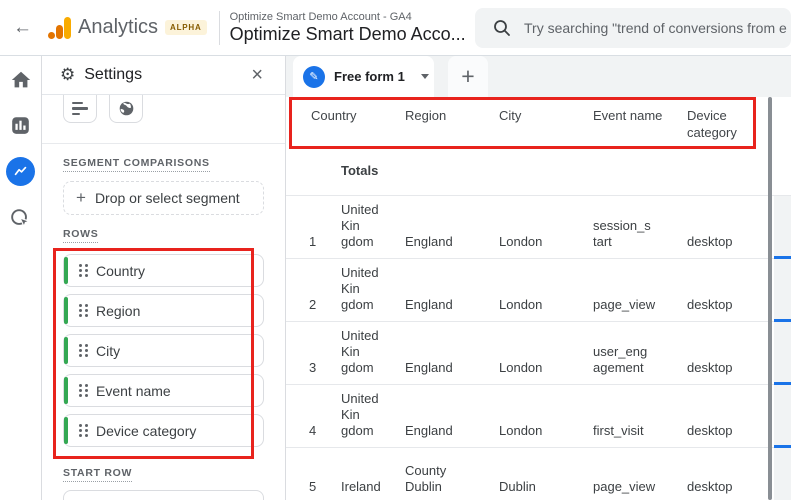 The height and width of the screenshot is (500, 791). Describe the element at coordinates (257, 75) in the screenshot. I see `close-icon: ×` at that location.